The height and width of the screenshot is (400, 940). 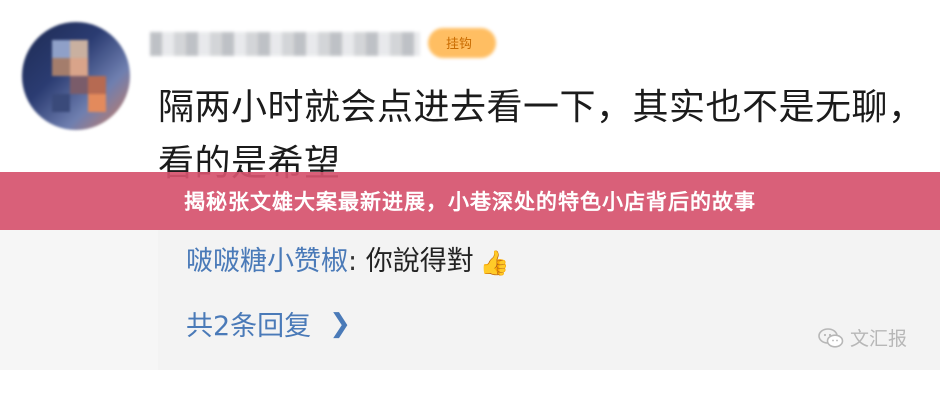 I want to click on chevron-right-icon: ❯, so click(x=340, y=323).